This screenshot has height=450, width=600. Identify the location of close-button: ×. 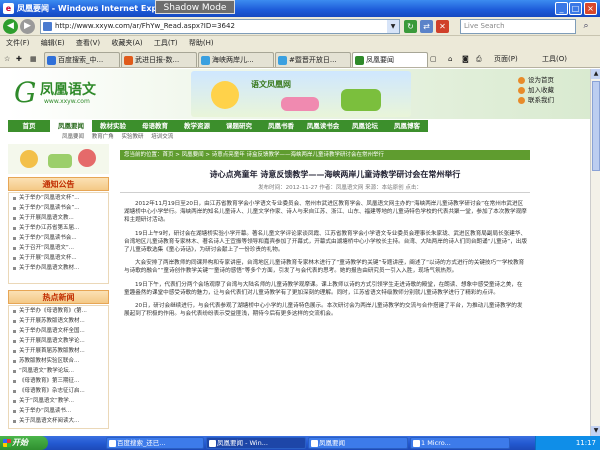
(590, 8).